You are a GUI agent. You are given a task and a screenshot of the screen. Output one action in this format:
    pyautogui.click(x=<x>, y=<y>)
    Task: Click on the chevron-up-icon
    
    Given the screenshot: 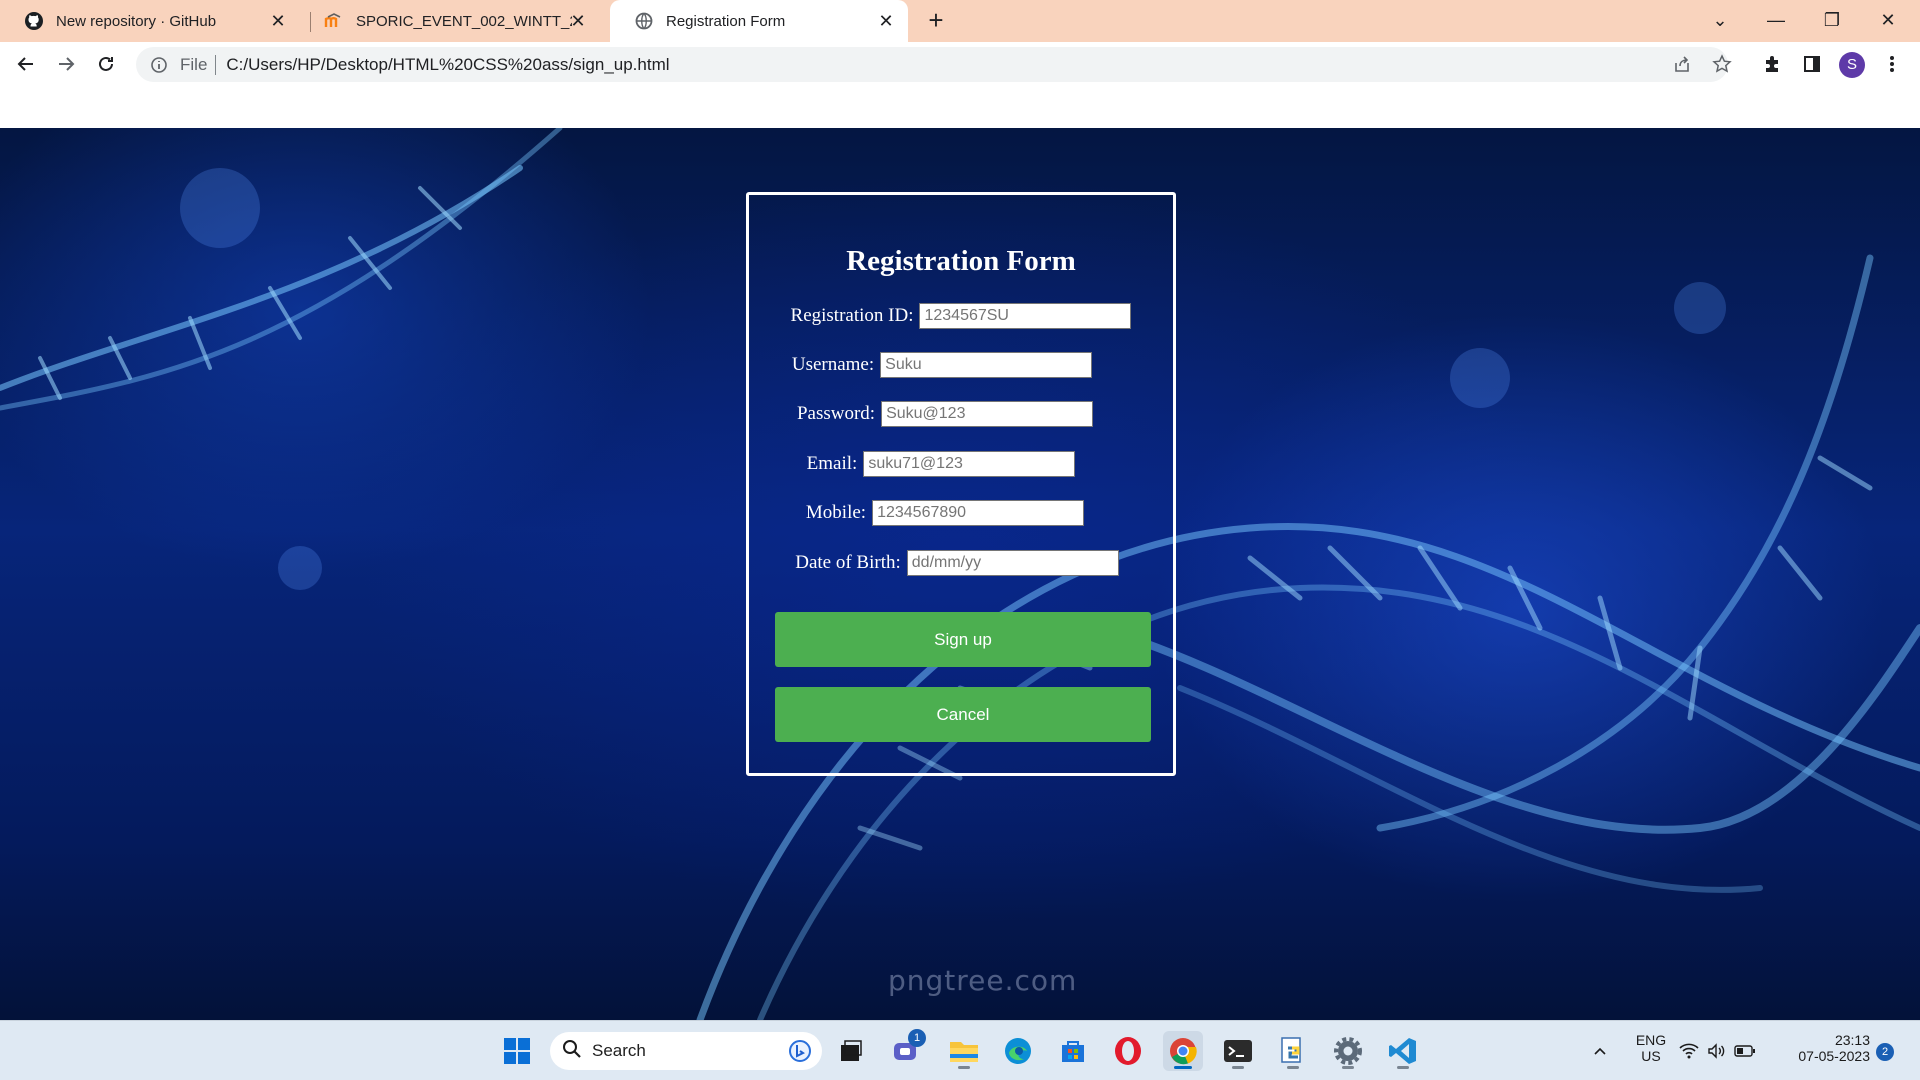 What is the action you would take?
    pyautogui.click(x=1600, y=1051)
    